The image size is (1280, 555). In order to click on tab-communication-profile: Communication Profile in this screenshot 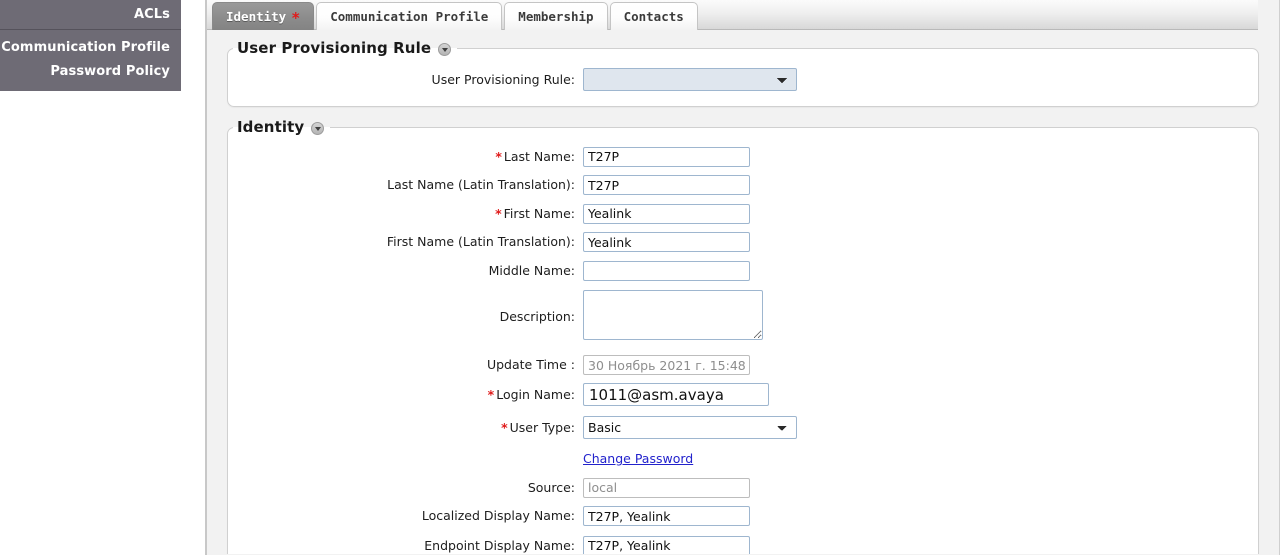, I will do `click(409, 16)`.